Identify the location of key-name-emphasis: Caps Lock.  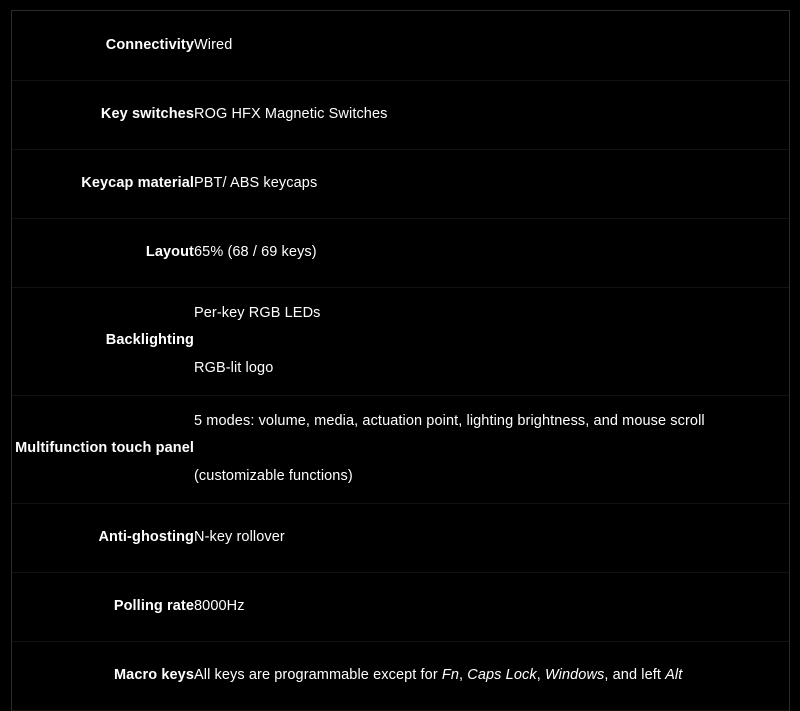
(502, 674).